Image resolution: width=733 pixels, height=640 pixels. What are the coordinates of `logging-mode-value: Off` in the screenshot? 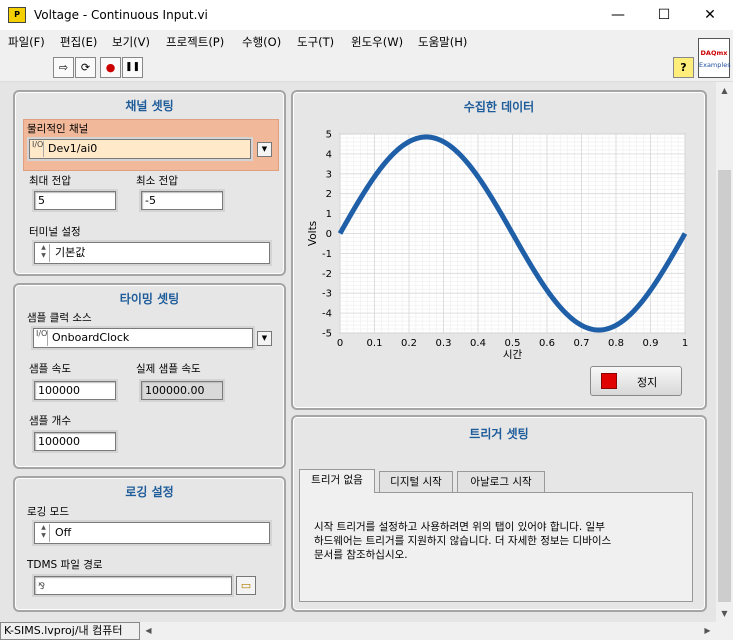 It's located at (63, 532).